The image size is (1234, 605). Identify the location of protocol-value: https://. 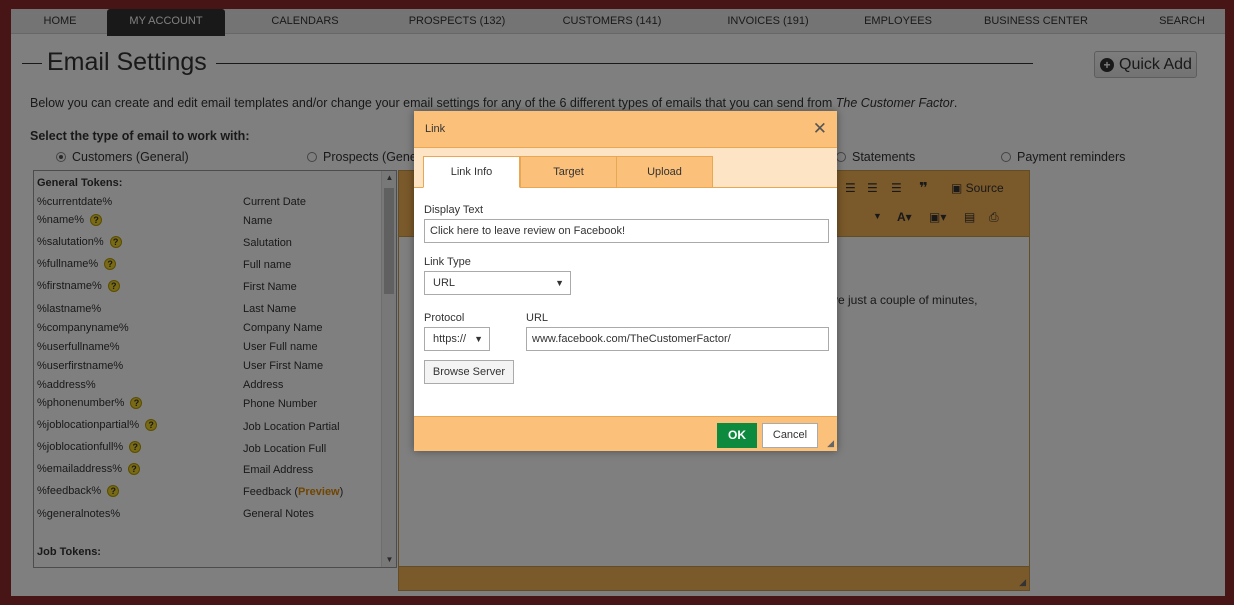
(450, 339).